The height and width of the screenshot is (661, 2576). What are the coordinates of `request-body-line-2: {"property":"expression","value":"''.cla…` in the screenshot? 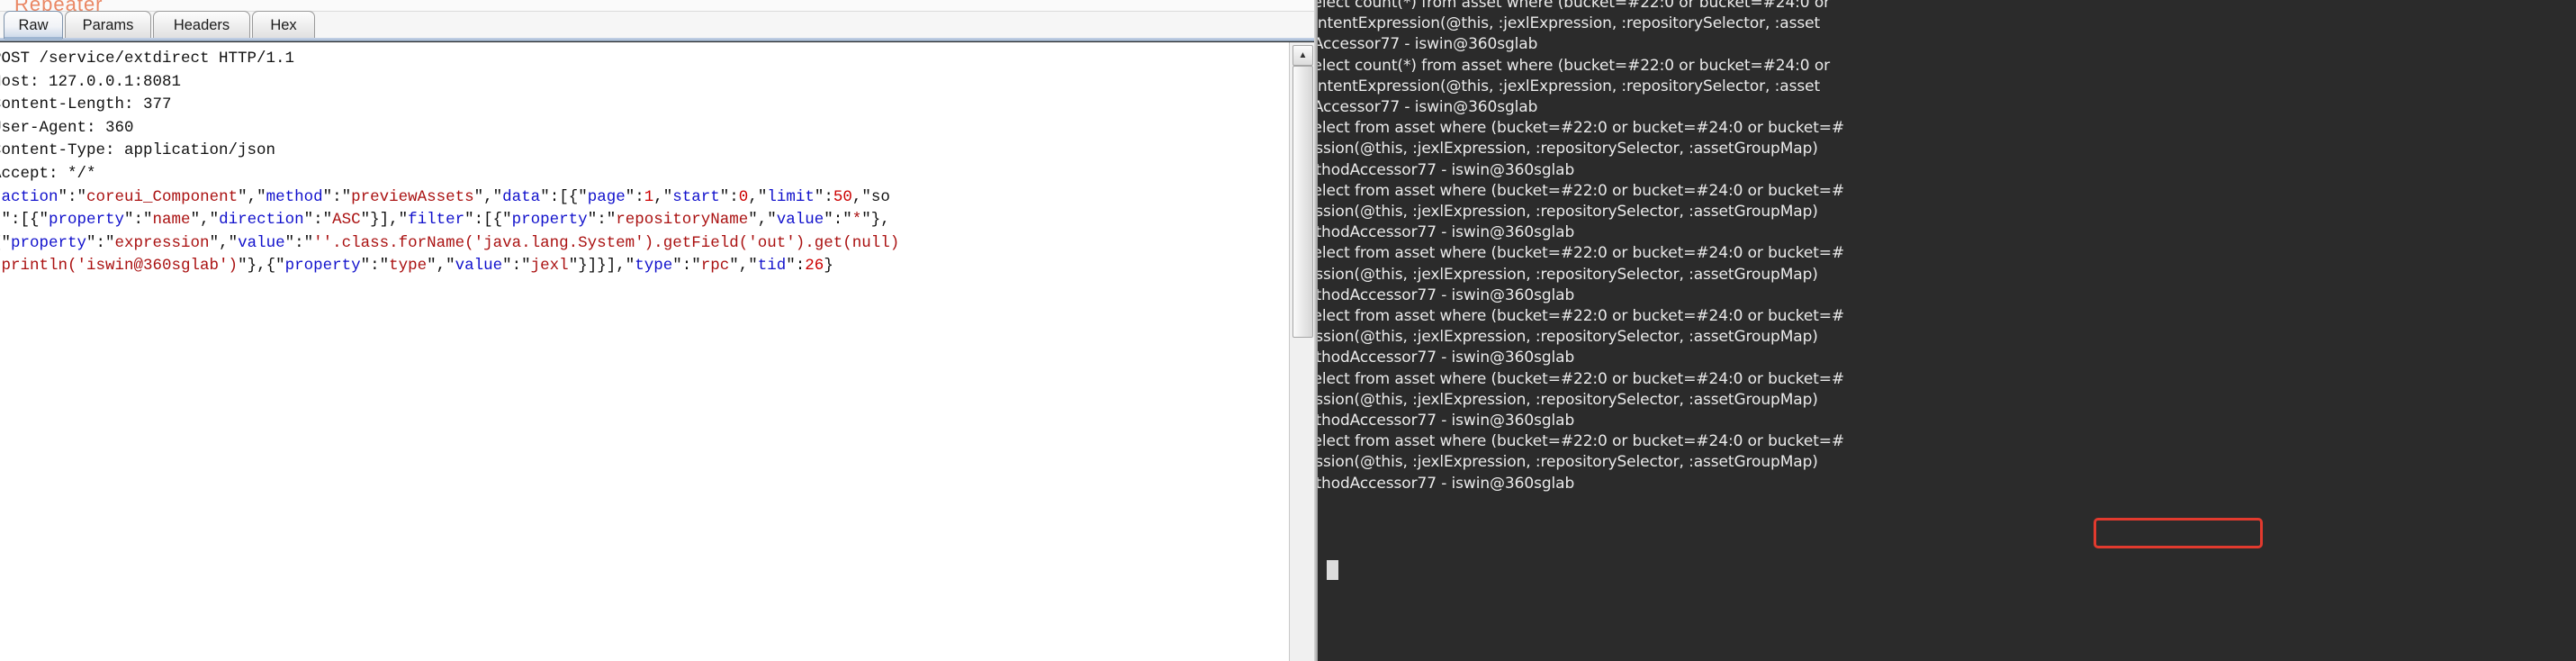 It's located at (450, 242).